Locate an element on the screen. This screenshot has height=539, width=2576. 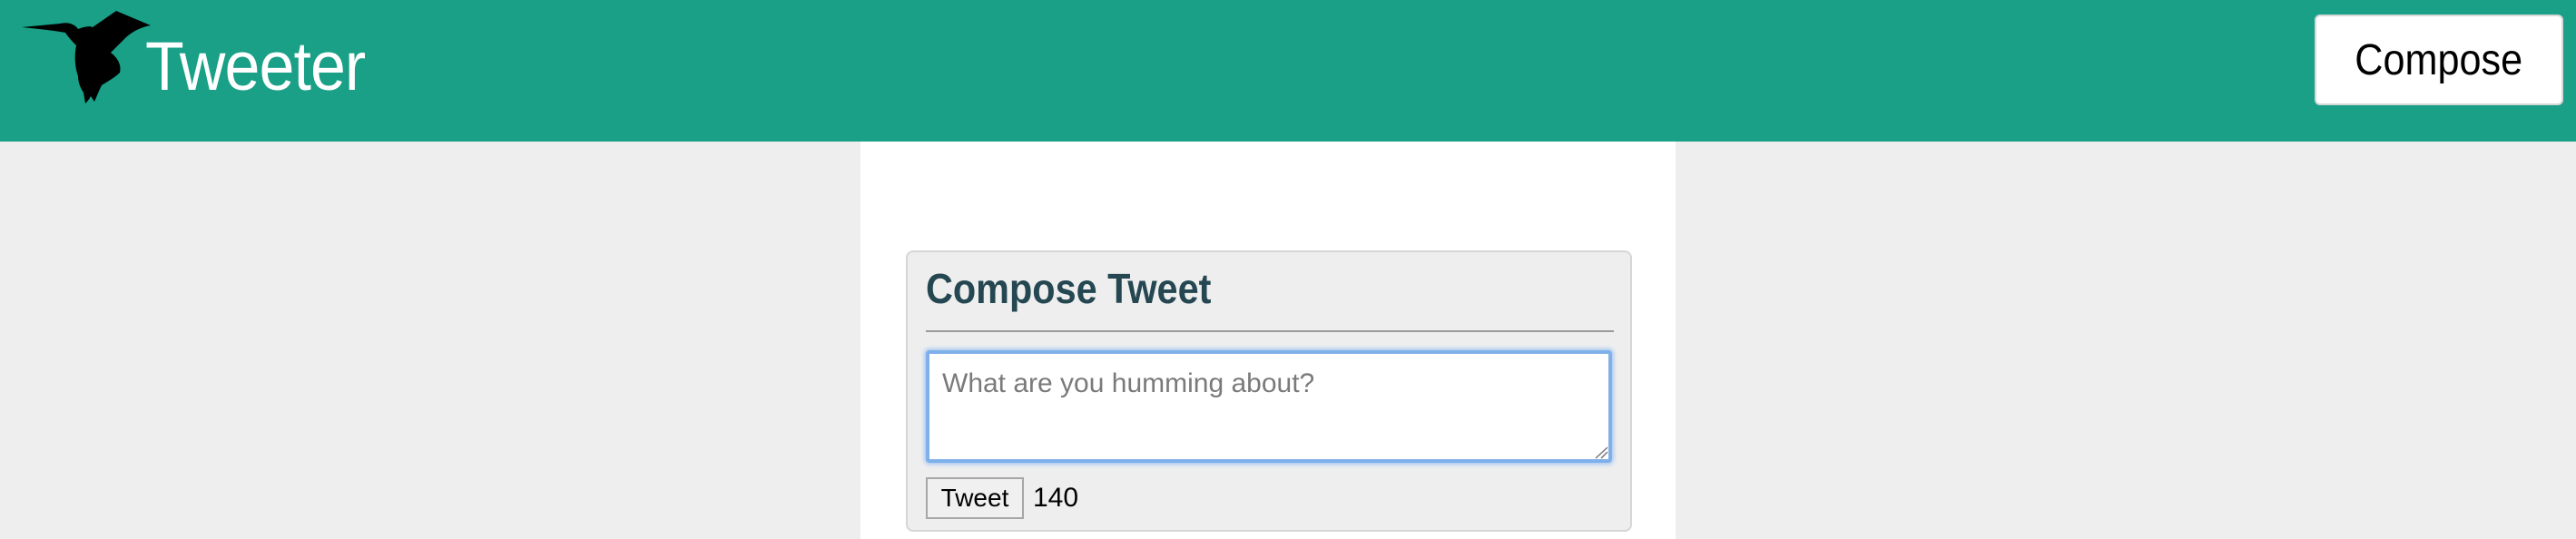
compose-button-label: Compose is located at coordinates (2439, 59).